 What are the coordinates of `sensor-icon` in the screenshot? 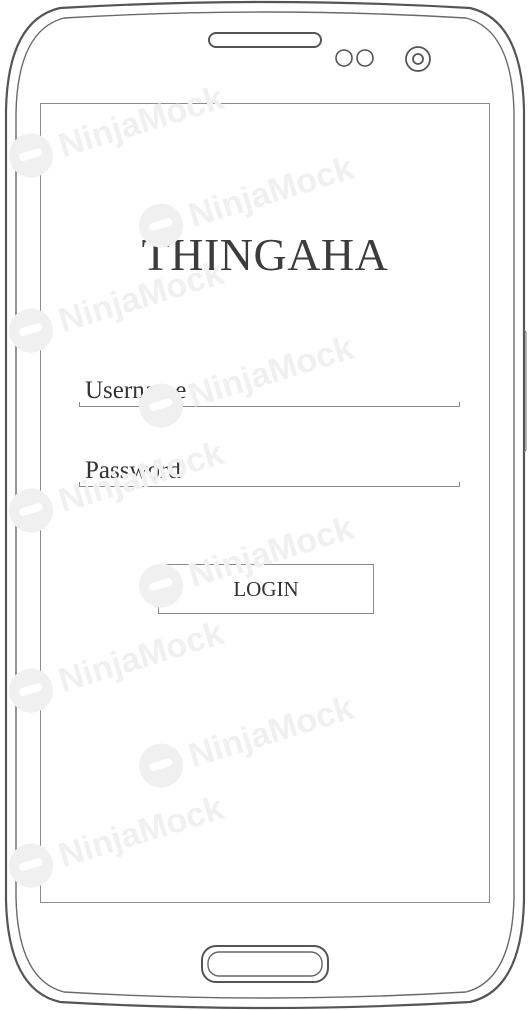 It's located at (354, 58).